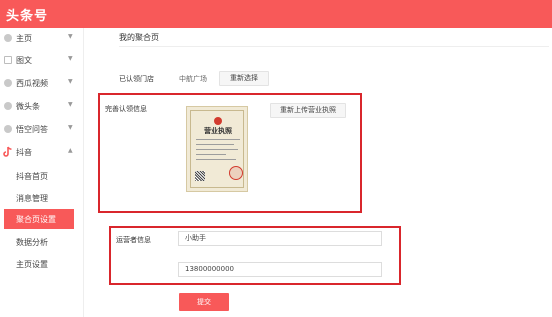 This screenshot has width=552, height=317. What do you see at coordinates (308, 110) in the screenshot?
I see `reupload-license-button: 重新上传营业执照` at bounding box center [308, 110].